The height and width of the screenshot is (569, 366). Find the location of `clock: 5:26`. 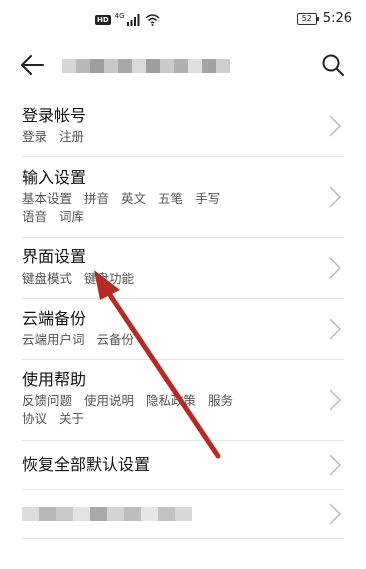

clock: 5:26 is located at coordinates (337, 18).